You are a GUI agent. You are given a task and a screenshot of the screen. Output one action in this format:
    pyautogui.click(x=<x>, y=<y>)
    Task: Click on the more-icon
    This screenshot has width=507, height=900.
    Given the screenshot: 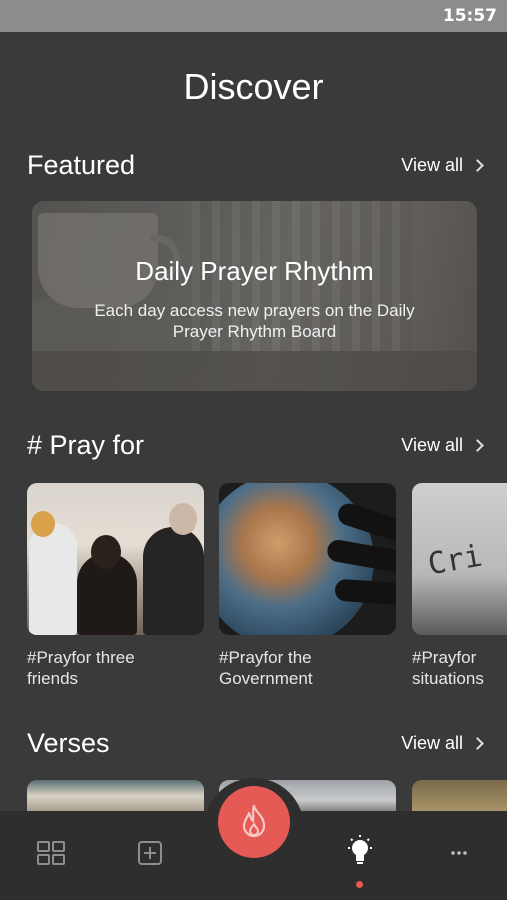 What is the action you would take?
    pyautogui.click(x=459, y=853)
    